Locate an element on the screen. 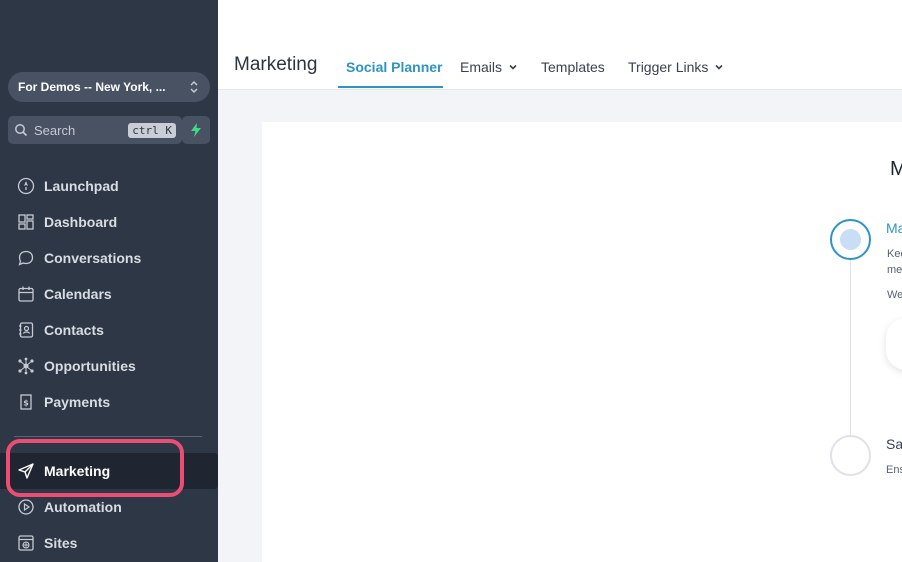 The image size is (902, 562). page-title: Marketing is located at coordinates (276, 64).